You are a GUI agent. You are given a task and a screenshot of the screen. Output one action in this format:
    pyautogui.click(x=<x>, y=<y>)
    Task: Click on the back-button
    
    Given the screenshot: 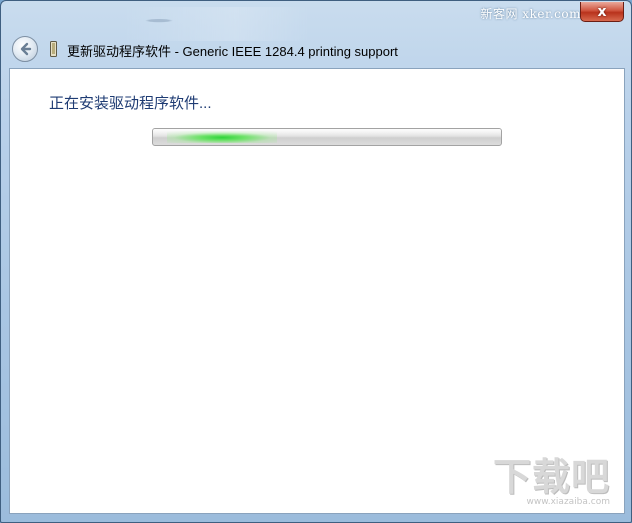 What is the action you would take?
    pyautogui.click(x=25, y=49)
    